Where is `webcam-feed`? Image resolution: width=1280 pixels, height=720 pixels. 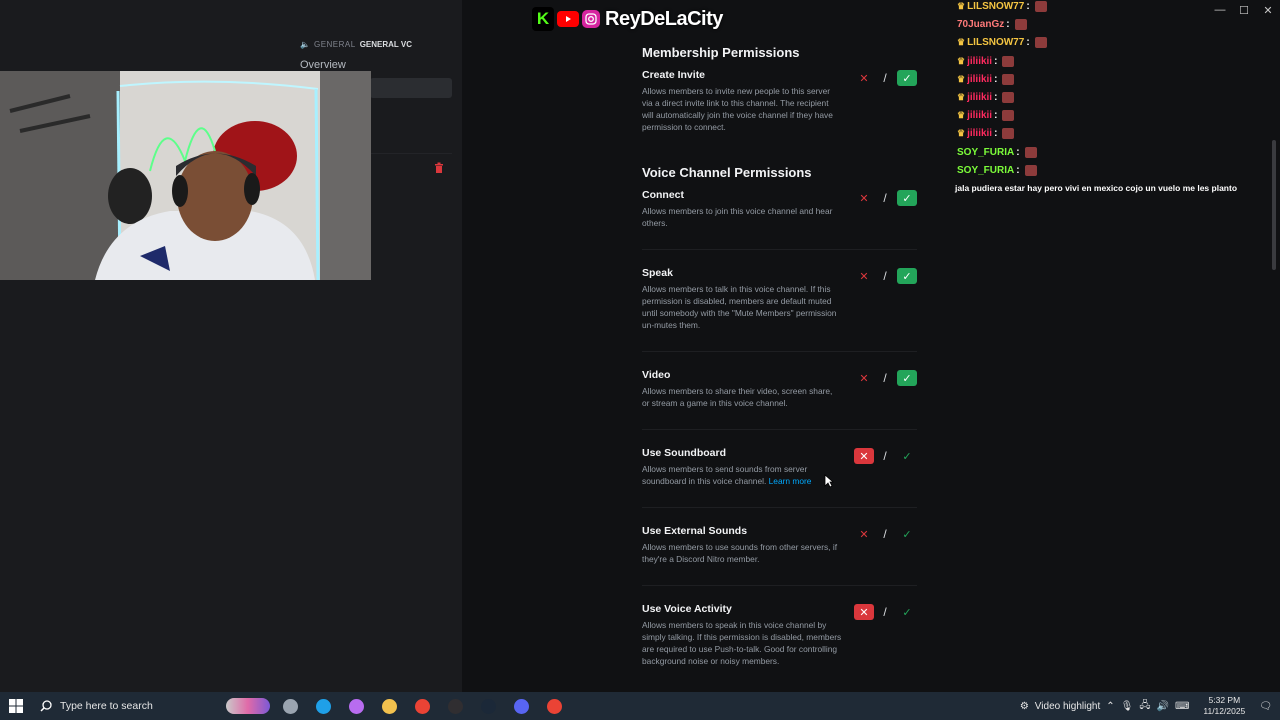
webcam-feed is located at coordinates (185, 175).